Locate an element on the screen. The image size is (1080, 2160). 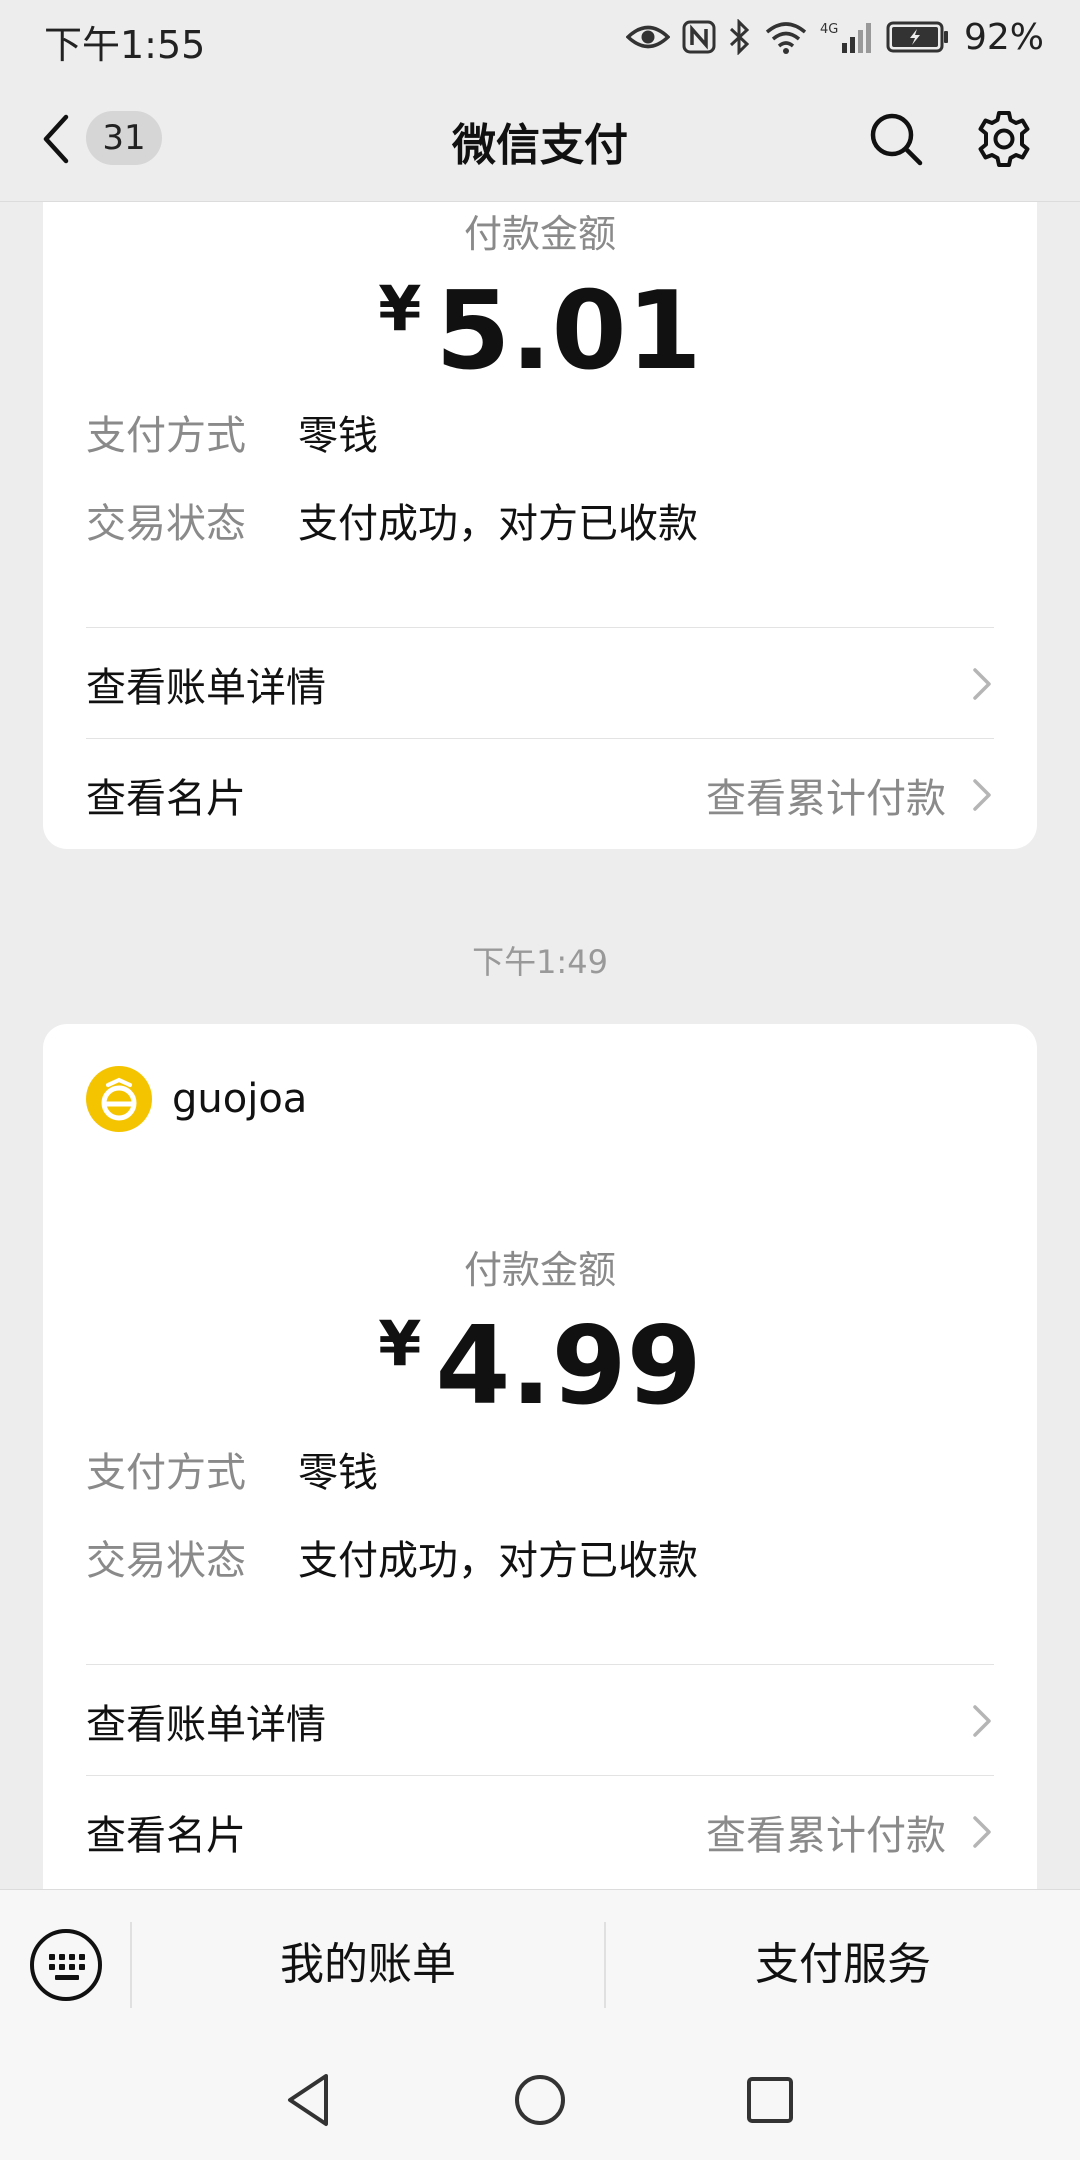
bottom-menu: 我的账单 支付服务 is located at coordinates (540, 1965).